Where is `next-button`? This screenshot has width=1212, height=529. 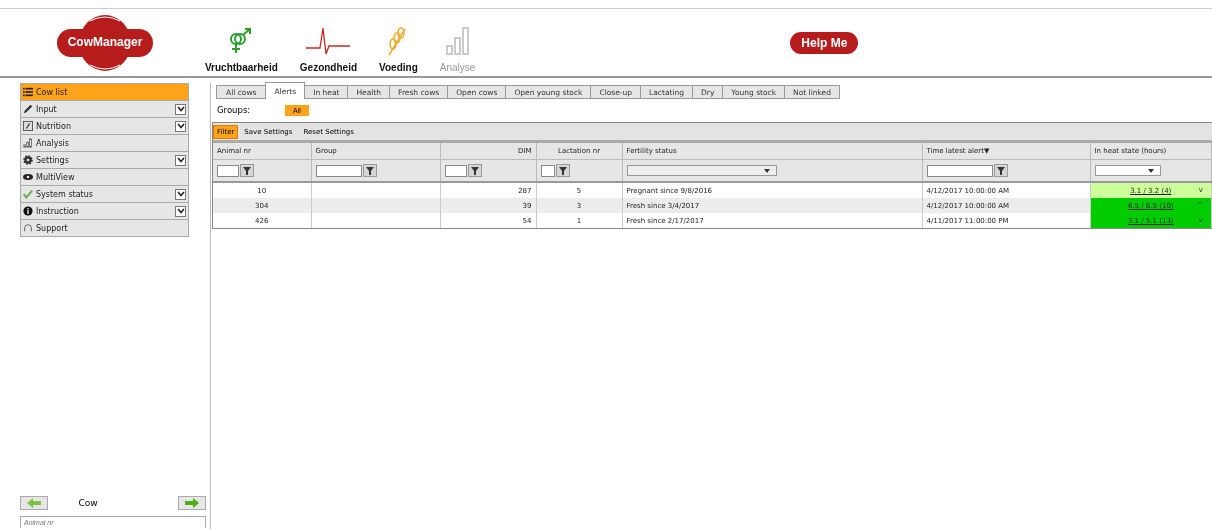 next-button is located at coordinates (192, 503).